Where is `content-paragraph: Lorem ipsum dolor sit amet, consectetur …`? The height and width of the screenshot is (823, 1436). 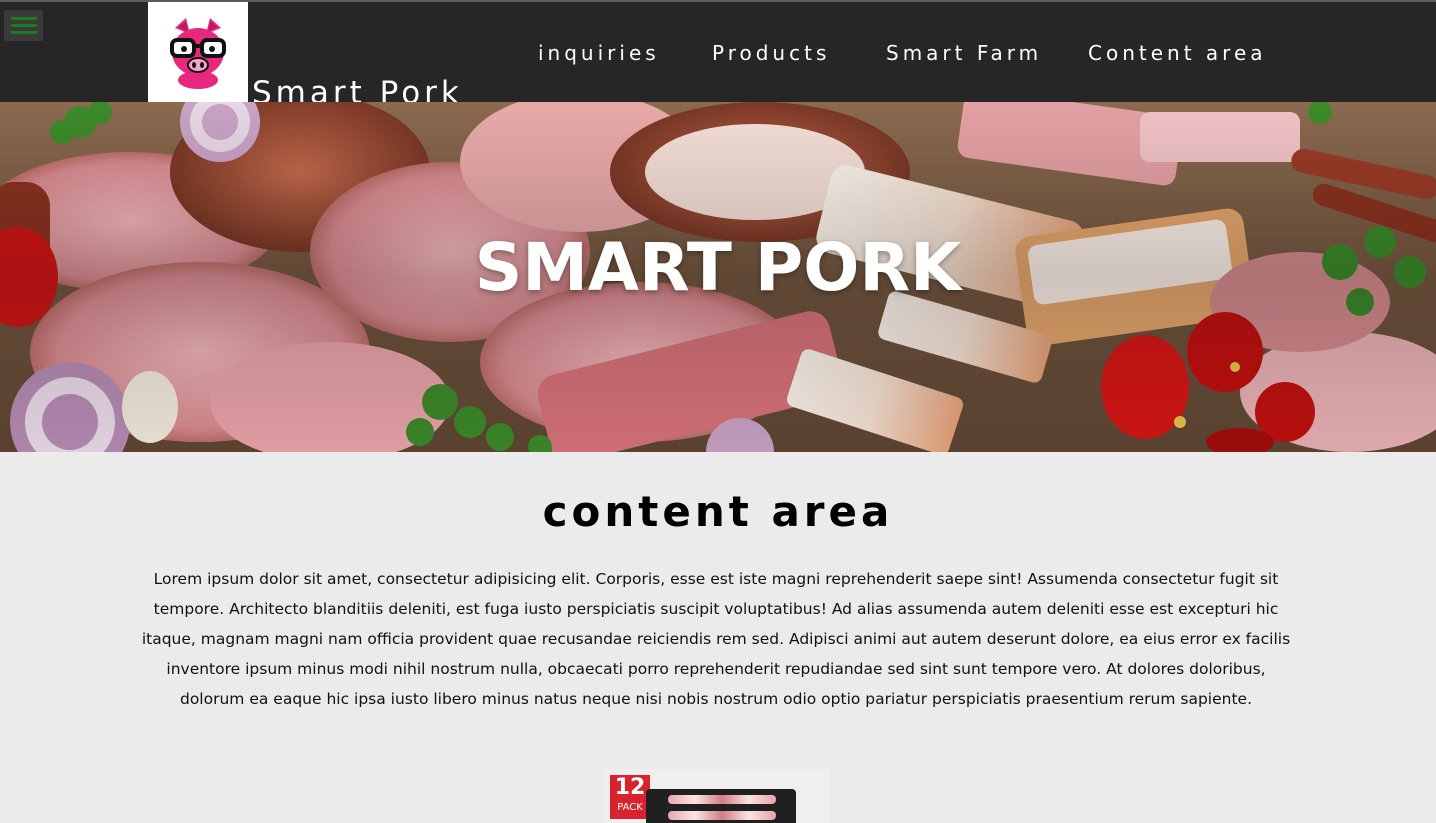
content-paragraph: Lorem ipsum dolor sit amet, consectetur … is located at coordinates (716, 639).